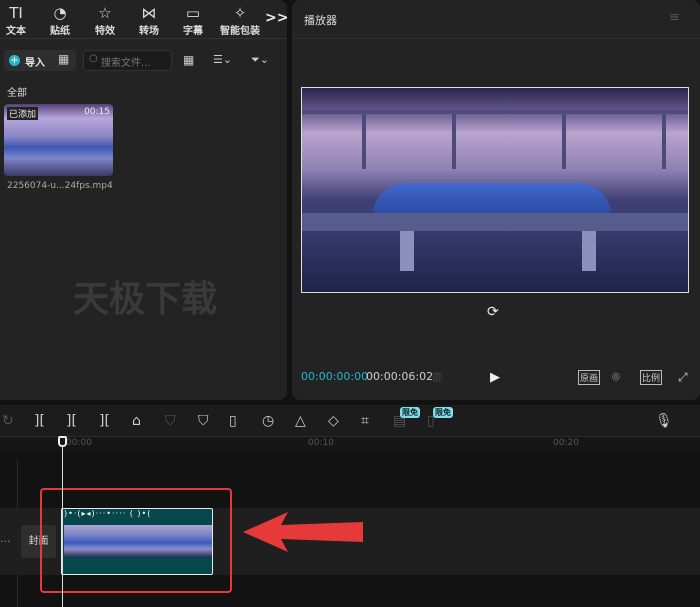 The width and height of the screenshot is (700, 607). What do you see at coordinates (276, 18) in the screenshot?
I see `more-tabs-button: >>` at bounding box center [276, 18].